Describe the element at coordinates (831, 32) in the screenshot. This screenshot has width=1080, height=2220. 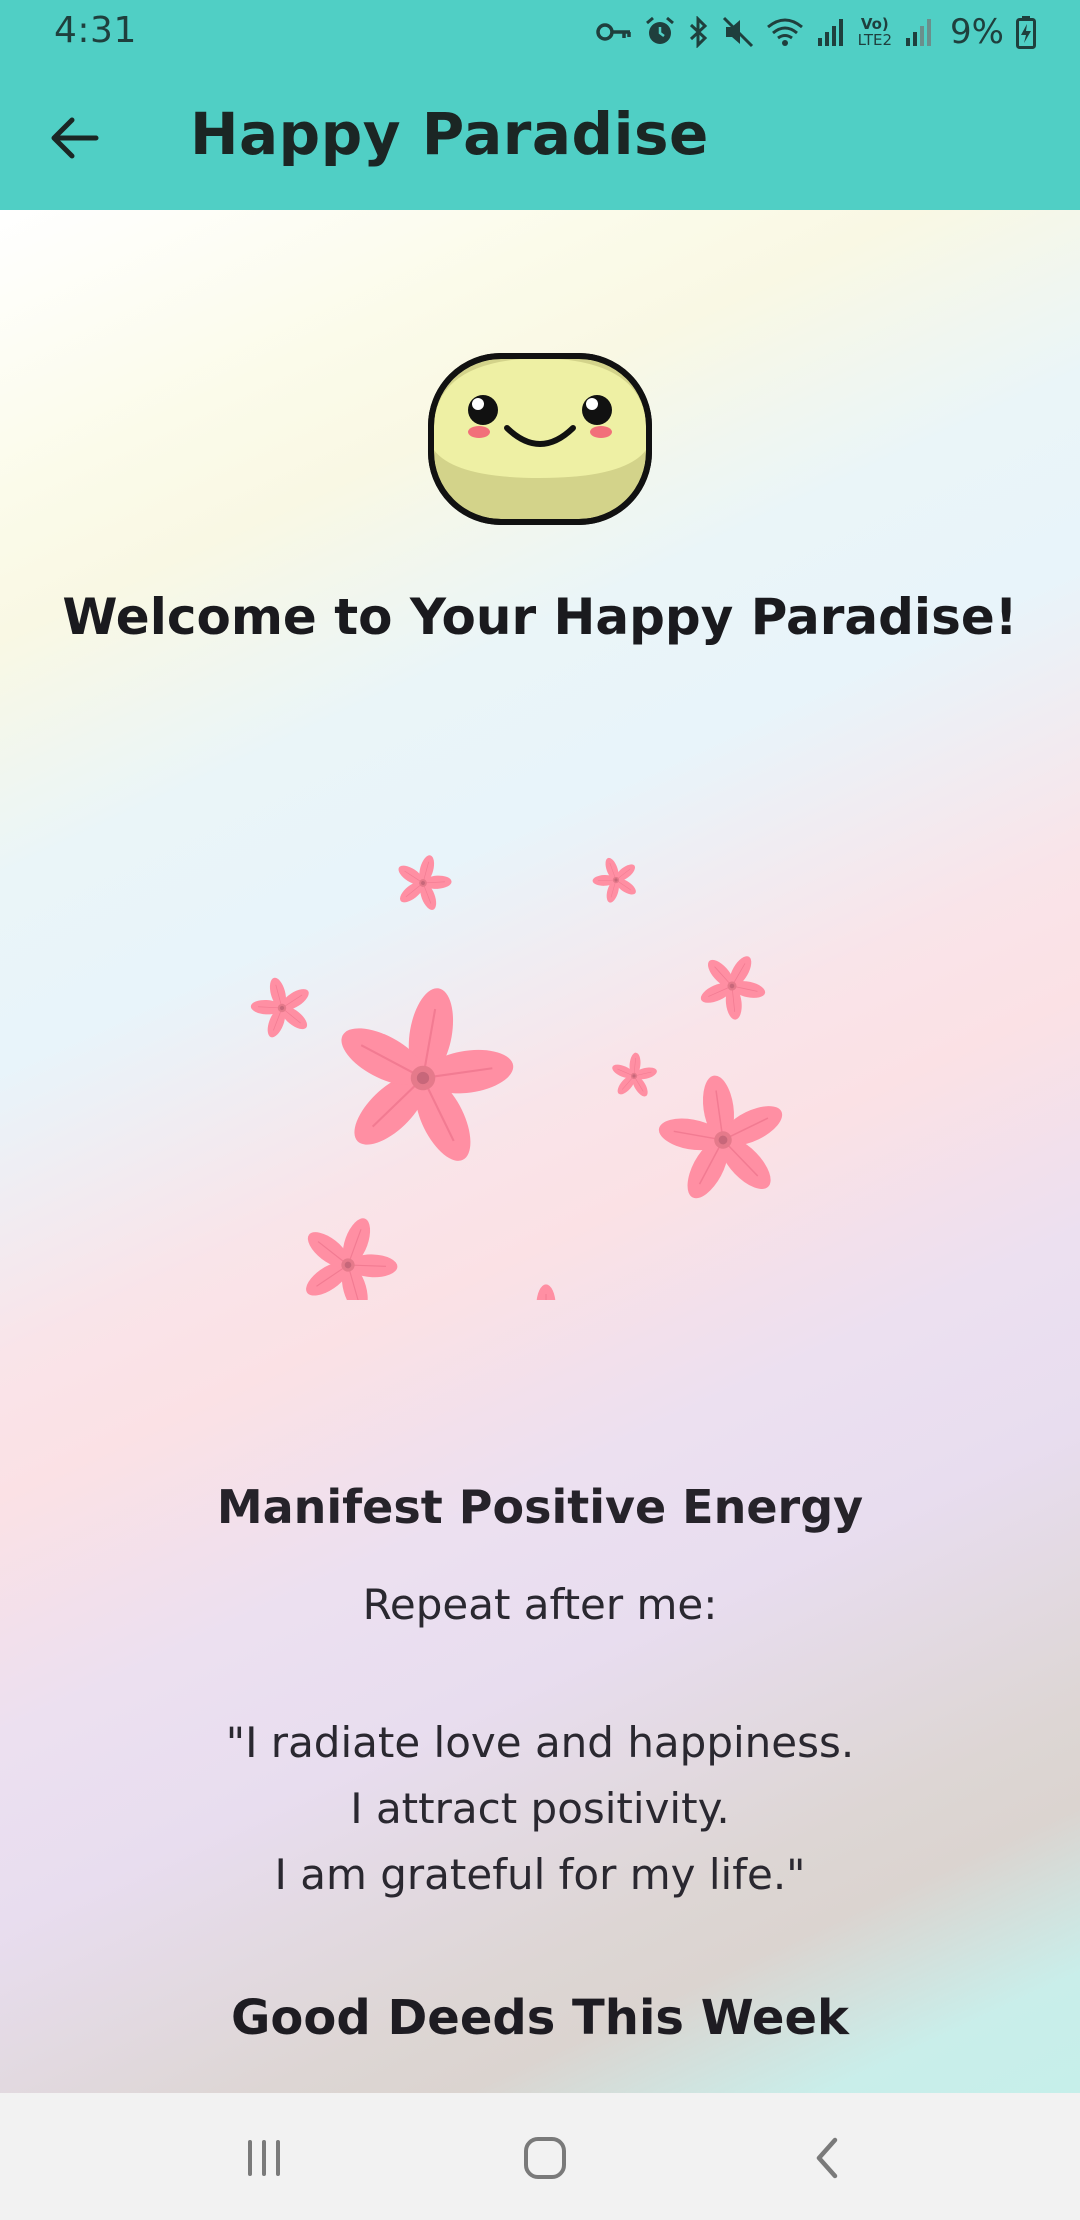
I see `signal-icon` at that location.